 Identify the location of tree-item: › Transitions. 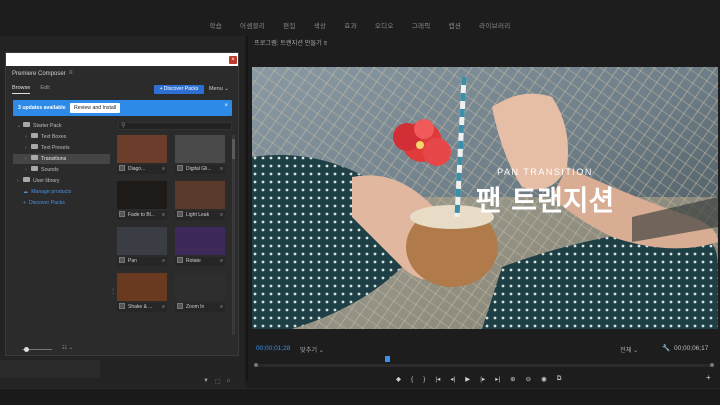
(61, 159).